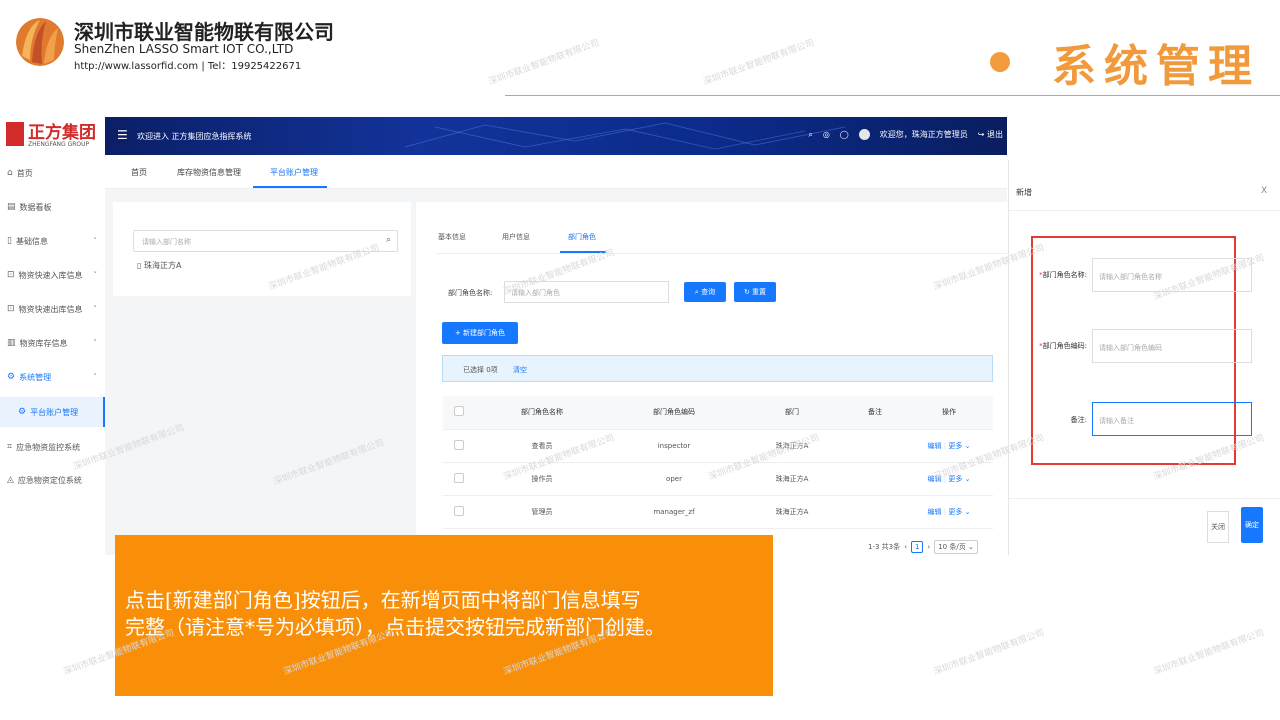 This screenshot has height=720, width=1280. What do you see at coordinates (1218, 527) in the screenshot?
I see `cancel-button: 关闭` at bounding box center [1218, 527].